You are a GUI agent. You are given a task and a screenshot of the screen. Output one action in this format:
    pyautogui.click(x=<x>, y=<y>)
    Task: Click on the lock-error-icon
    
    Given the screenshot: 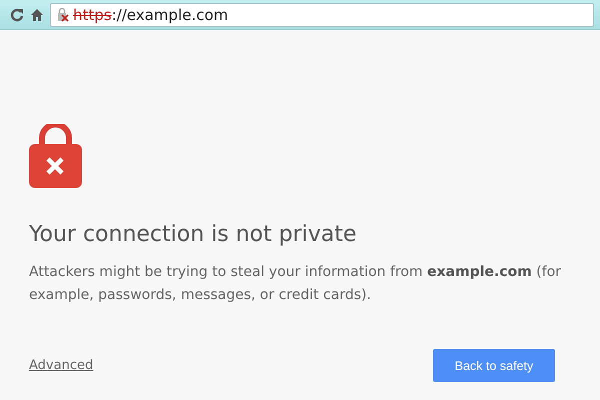 What is the action you would take?
    pyautogui.click(x=55, y=156)
    